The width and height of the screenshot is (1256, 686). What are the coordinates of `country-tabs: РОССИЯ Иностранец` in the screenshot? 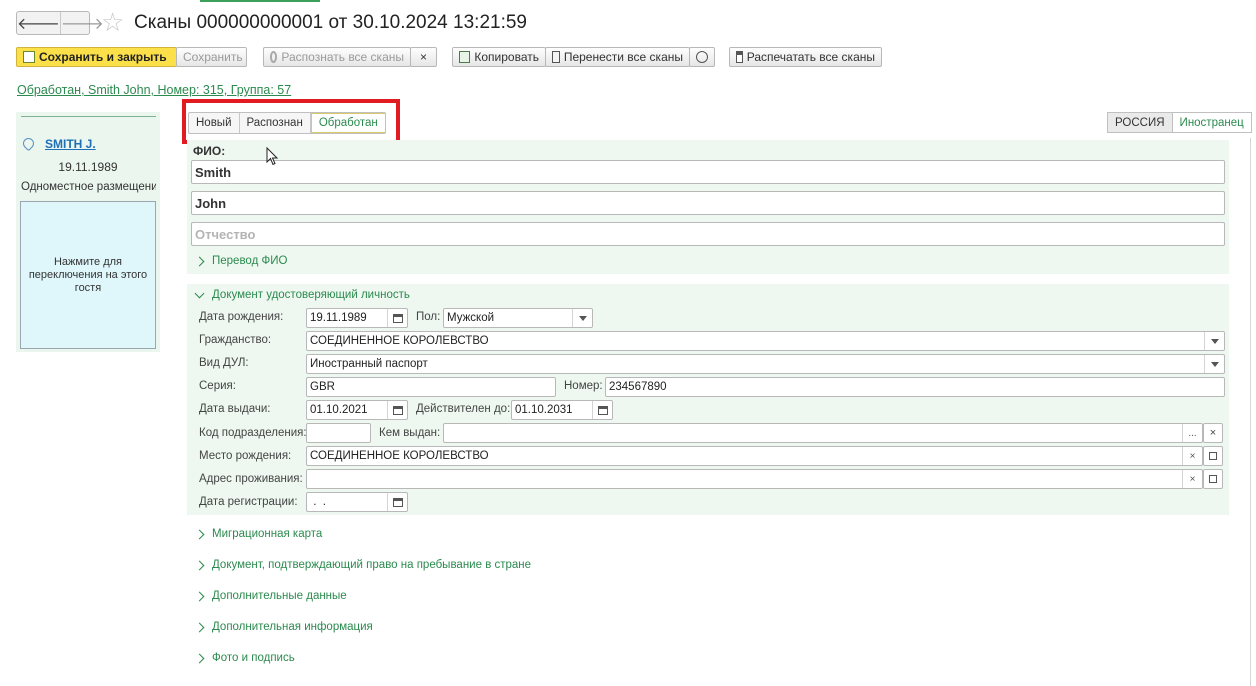 It's located at (1179, 122).